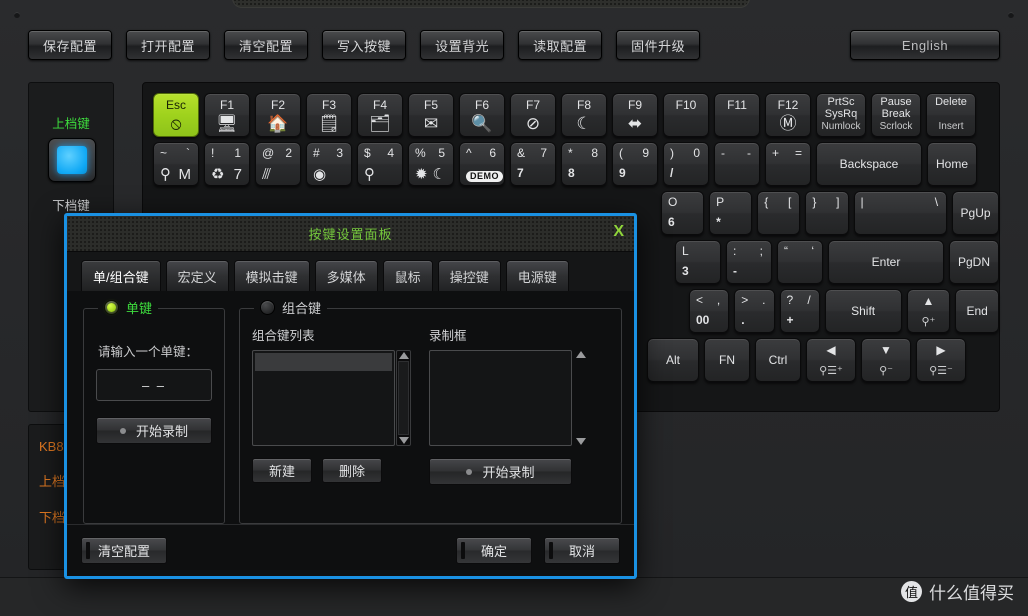 The width and height of the screenshot is (1028, 616). What do you see at coordinates (749, 262) in the screenshot?
I see `key-:: :; -` at bounding box center [749, 262].